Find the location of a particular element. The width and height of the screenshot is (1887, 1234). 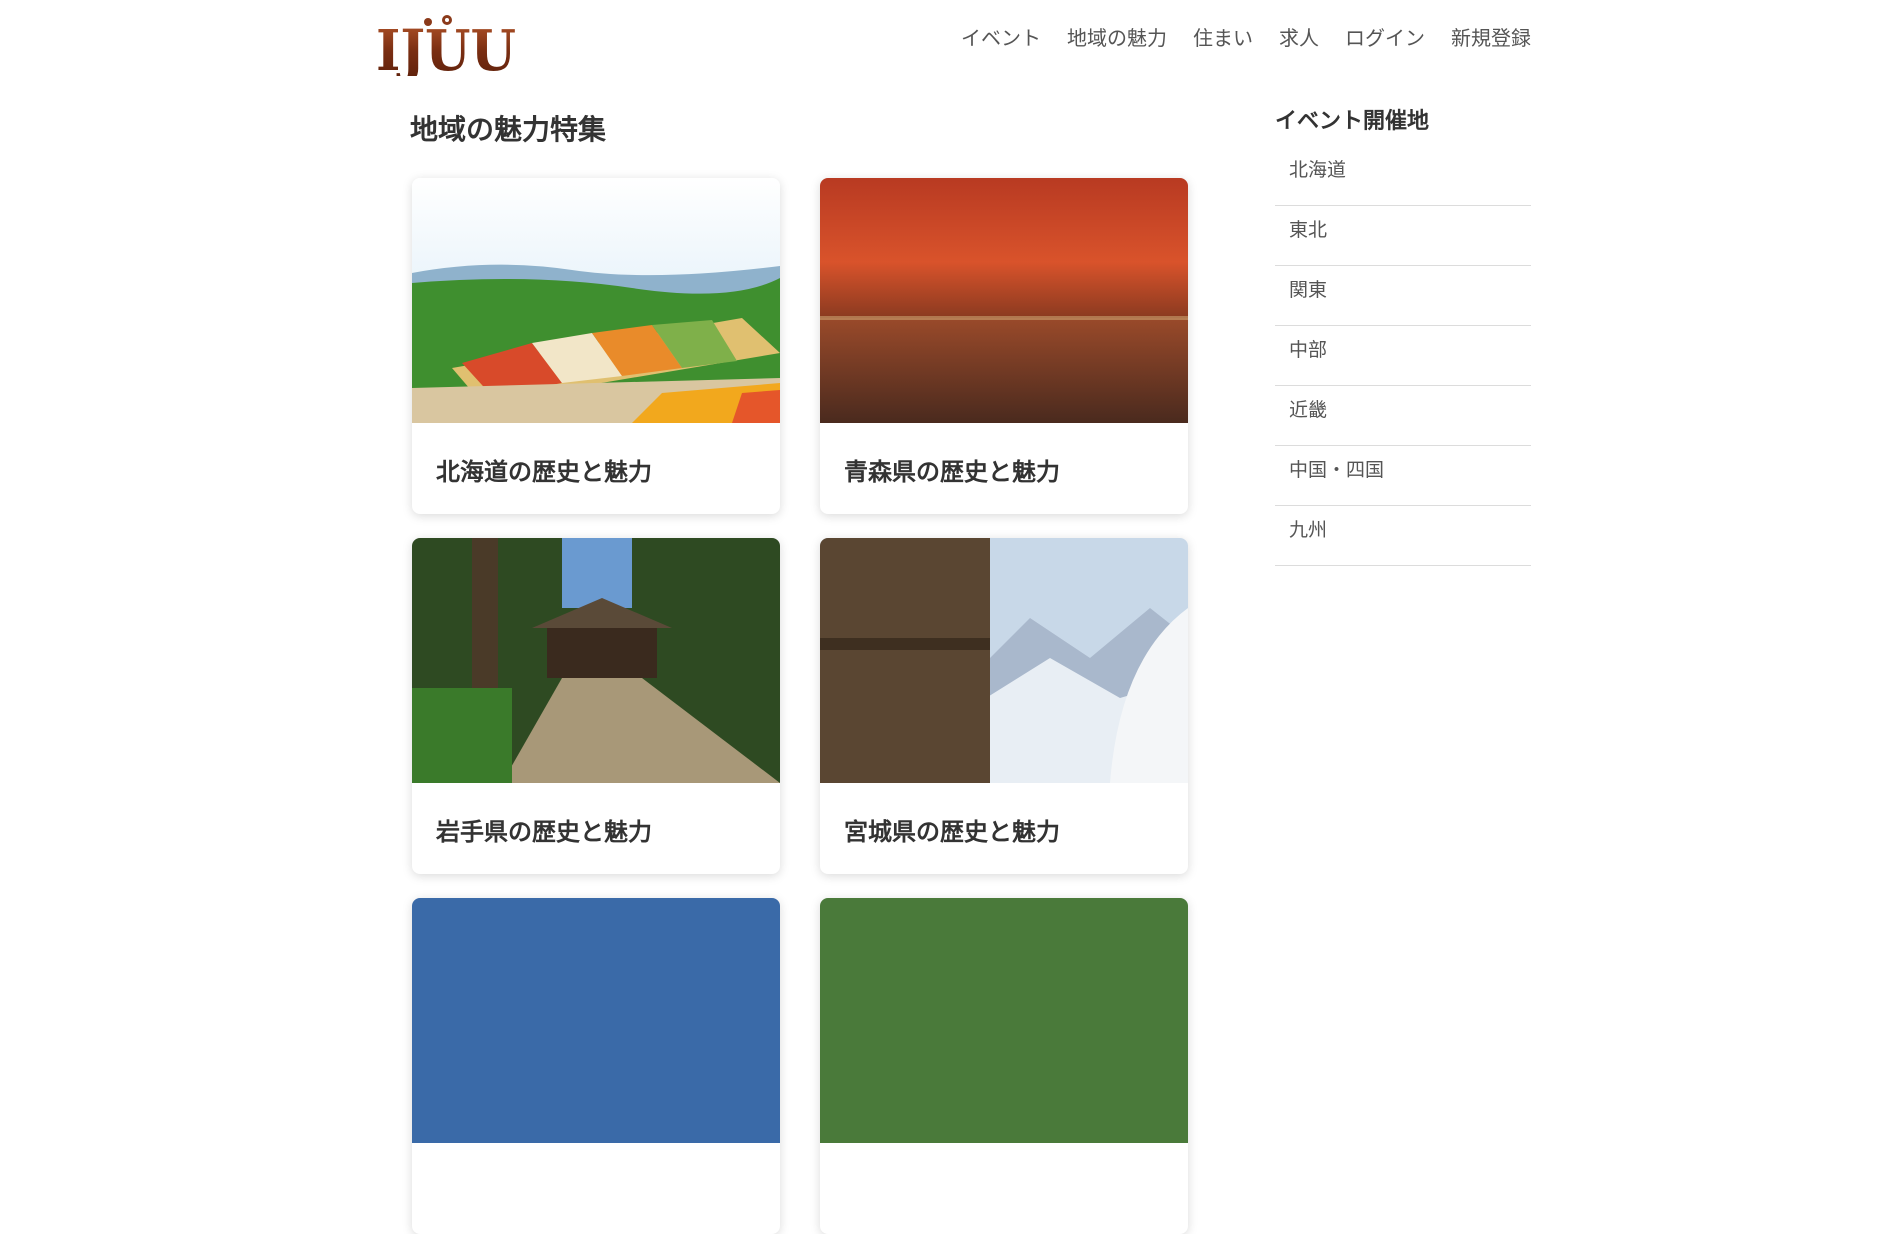

autumn-forest-lake-image is located at coordinates (1004, 300).